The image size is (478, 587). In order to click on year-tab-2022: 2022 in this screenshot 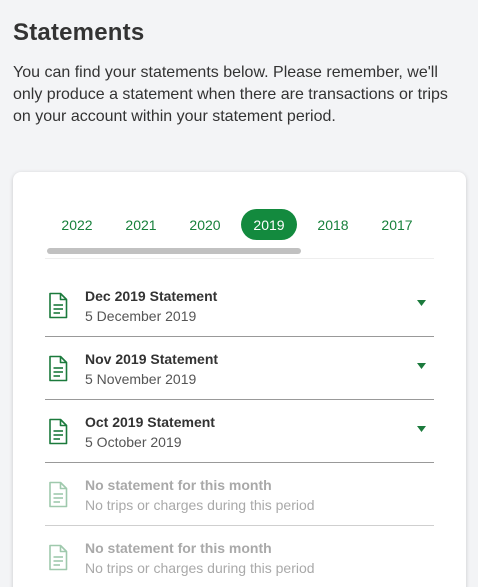, I will do `click(77, 224)`.